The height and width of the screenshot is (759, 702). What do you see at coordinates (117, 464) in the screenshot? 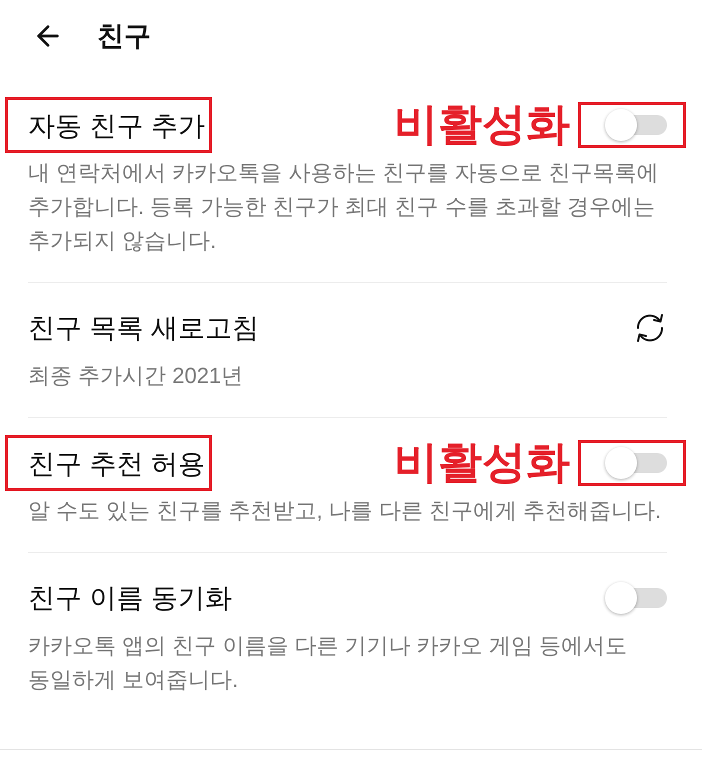
I see `setting-title: 친구 추천 허용` at bounding box center [117, 464].